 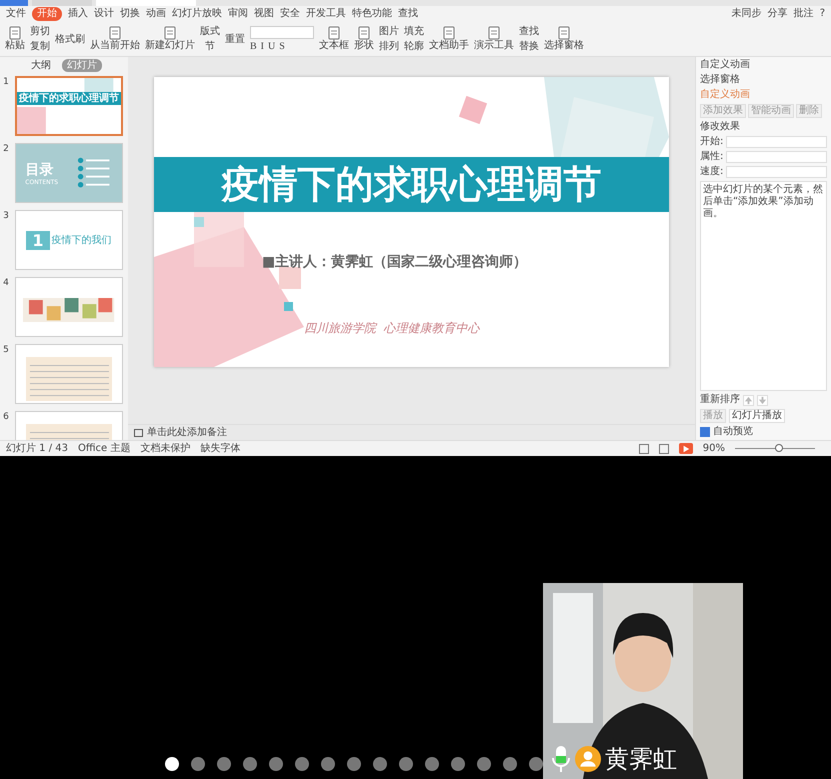 I want to click on microphone-icon, so click(x=561, y=759).